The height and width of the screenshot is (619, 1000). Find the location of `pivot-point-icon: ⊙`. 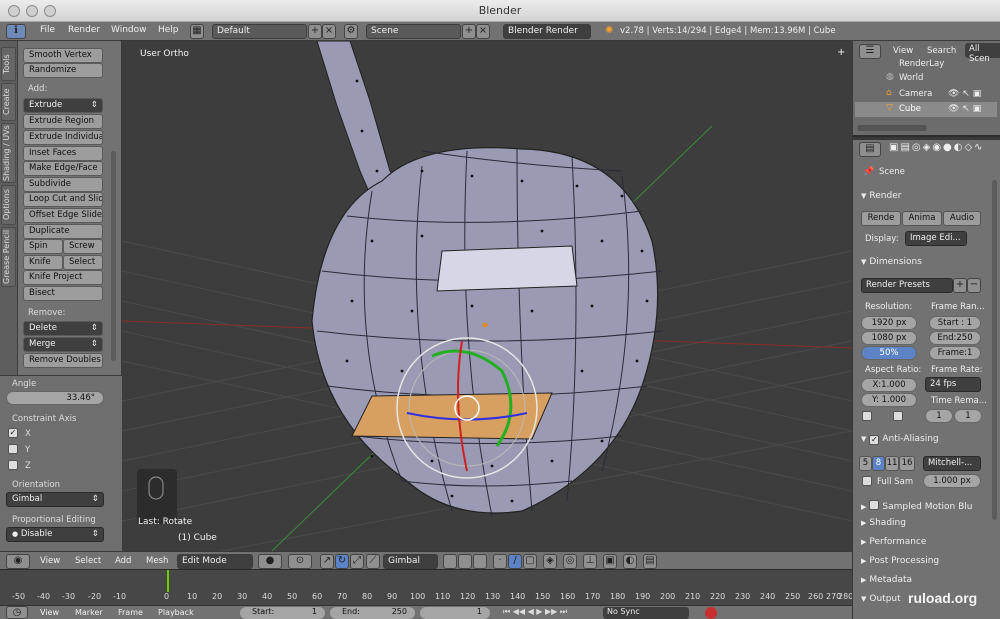

pivot-point-icon: ⊙ is located at coordinates (300, 561).